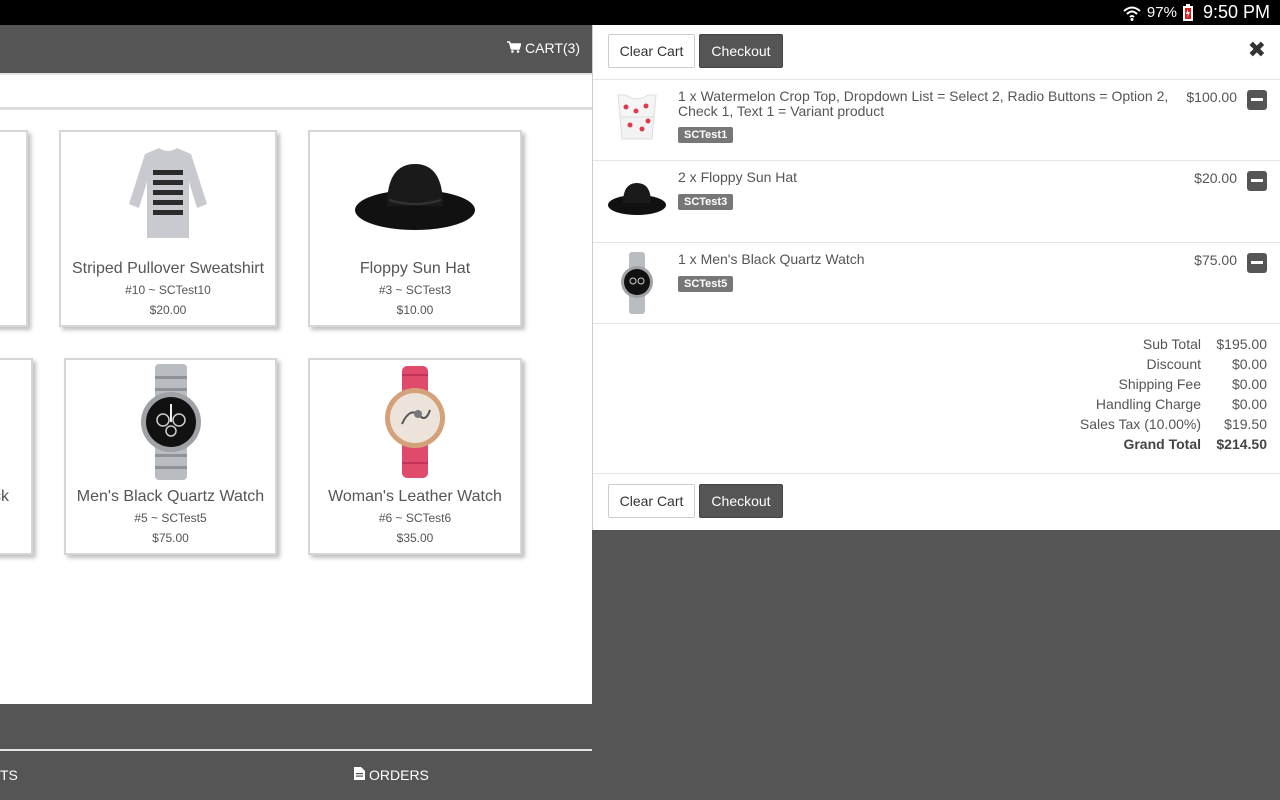 This screenshot has width=1280, height=800. I want to click on grand-total-value: $214.50, so click(1241, 444).